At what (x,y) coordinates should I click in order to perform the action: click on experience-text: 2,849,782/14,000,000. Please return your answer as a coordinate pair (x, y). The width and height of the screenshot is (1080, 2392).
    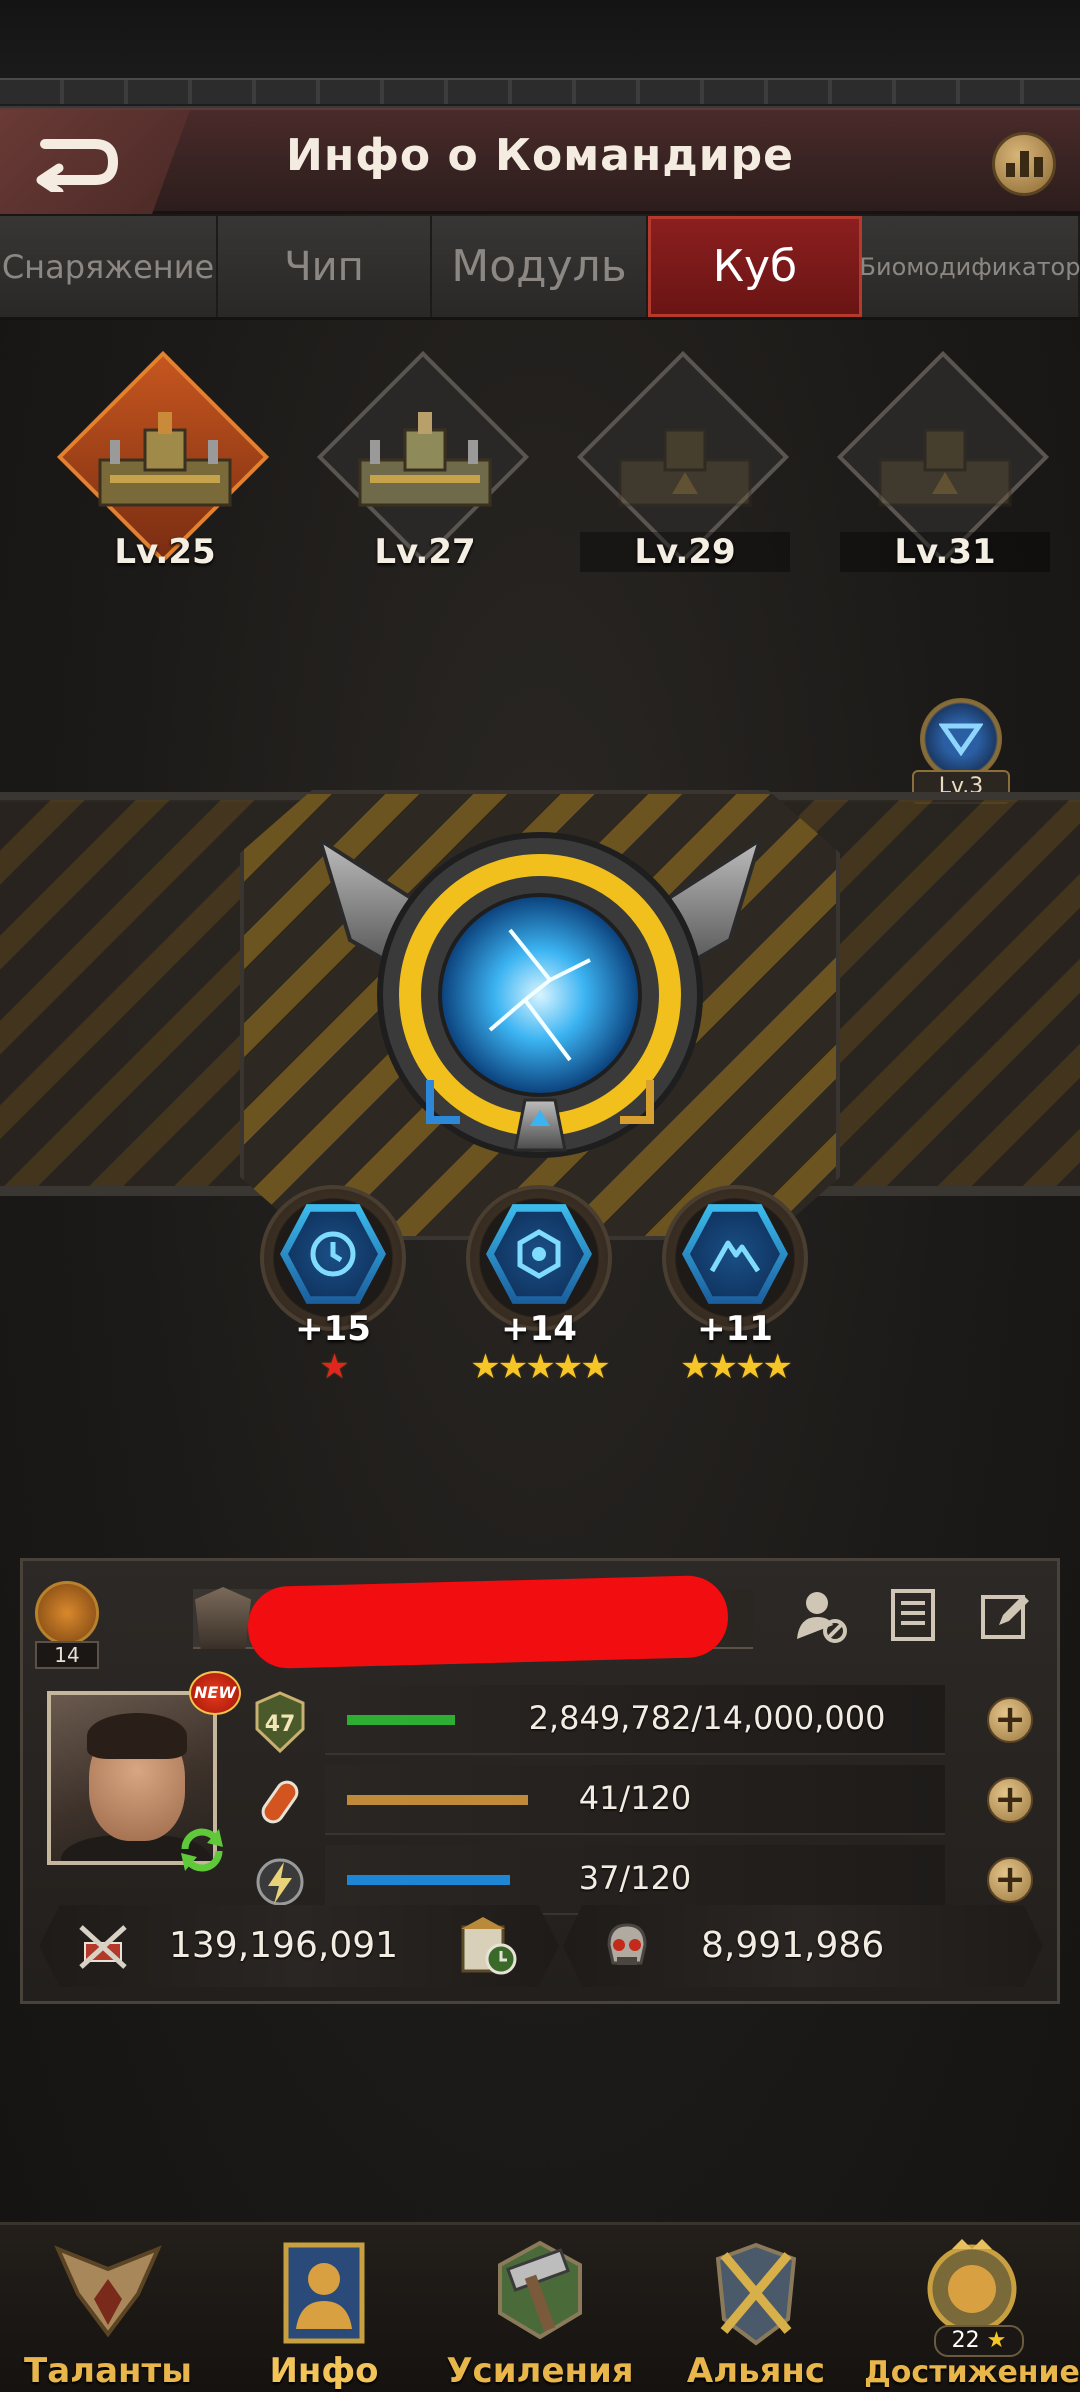
    Looking at the image, I should click on (707, 1718).